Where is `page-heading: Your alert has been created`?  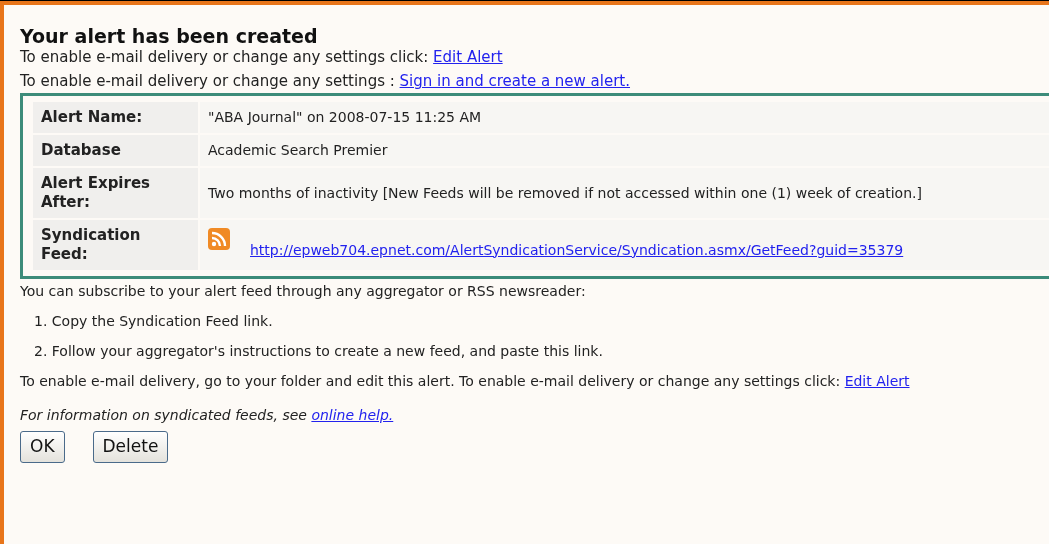
page-heading: Your alert has been created is located at coordinates (169, 36).